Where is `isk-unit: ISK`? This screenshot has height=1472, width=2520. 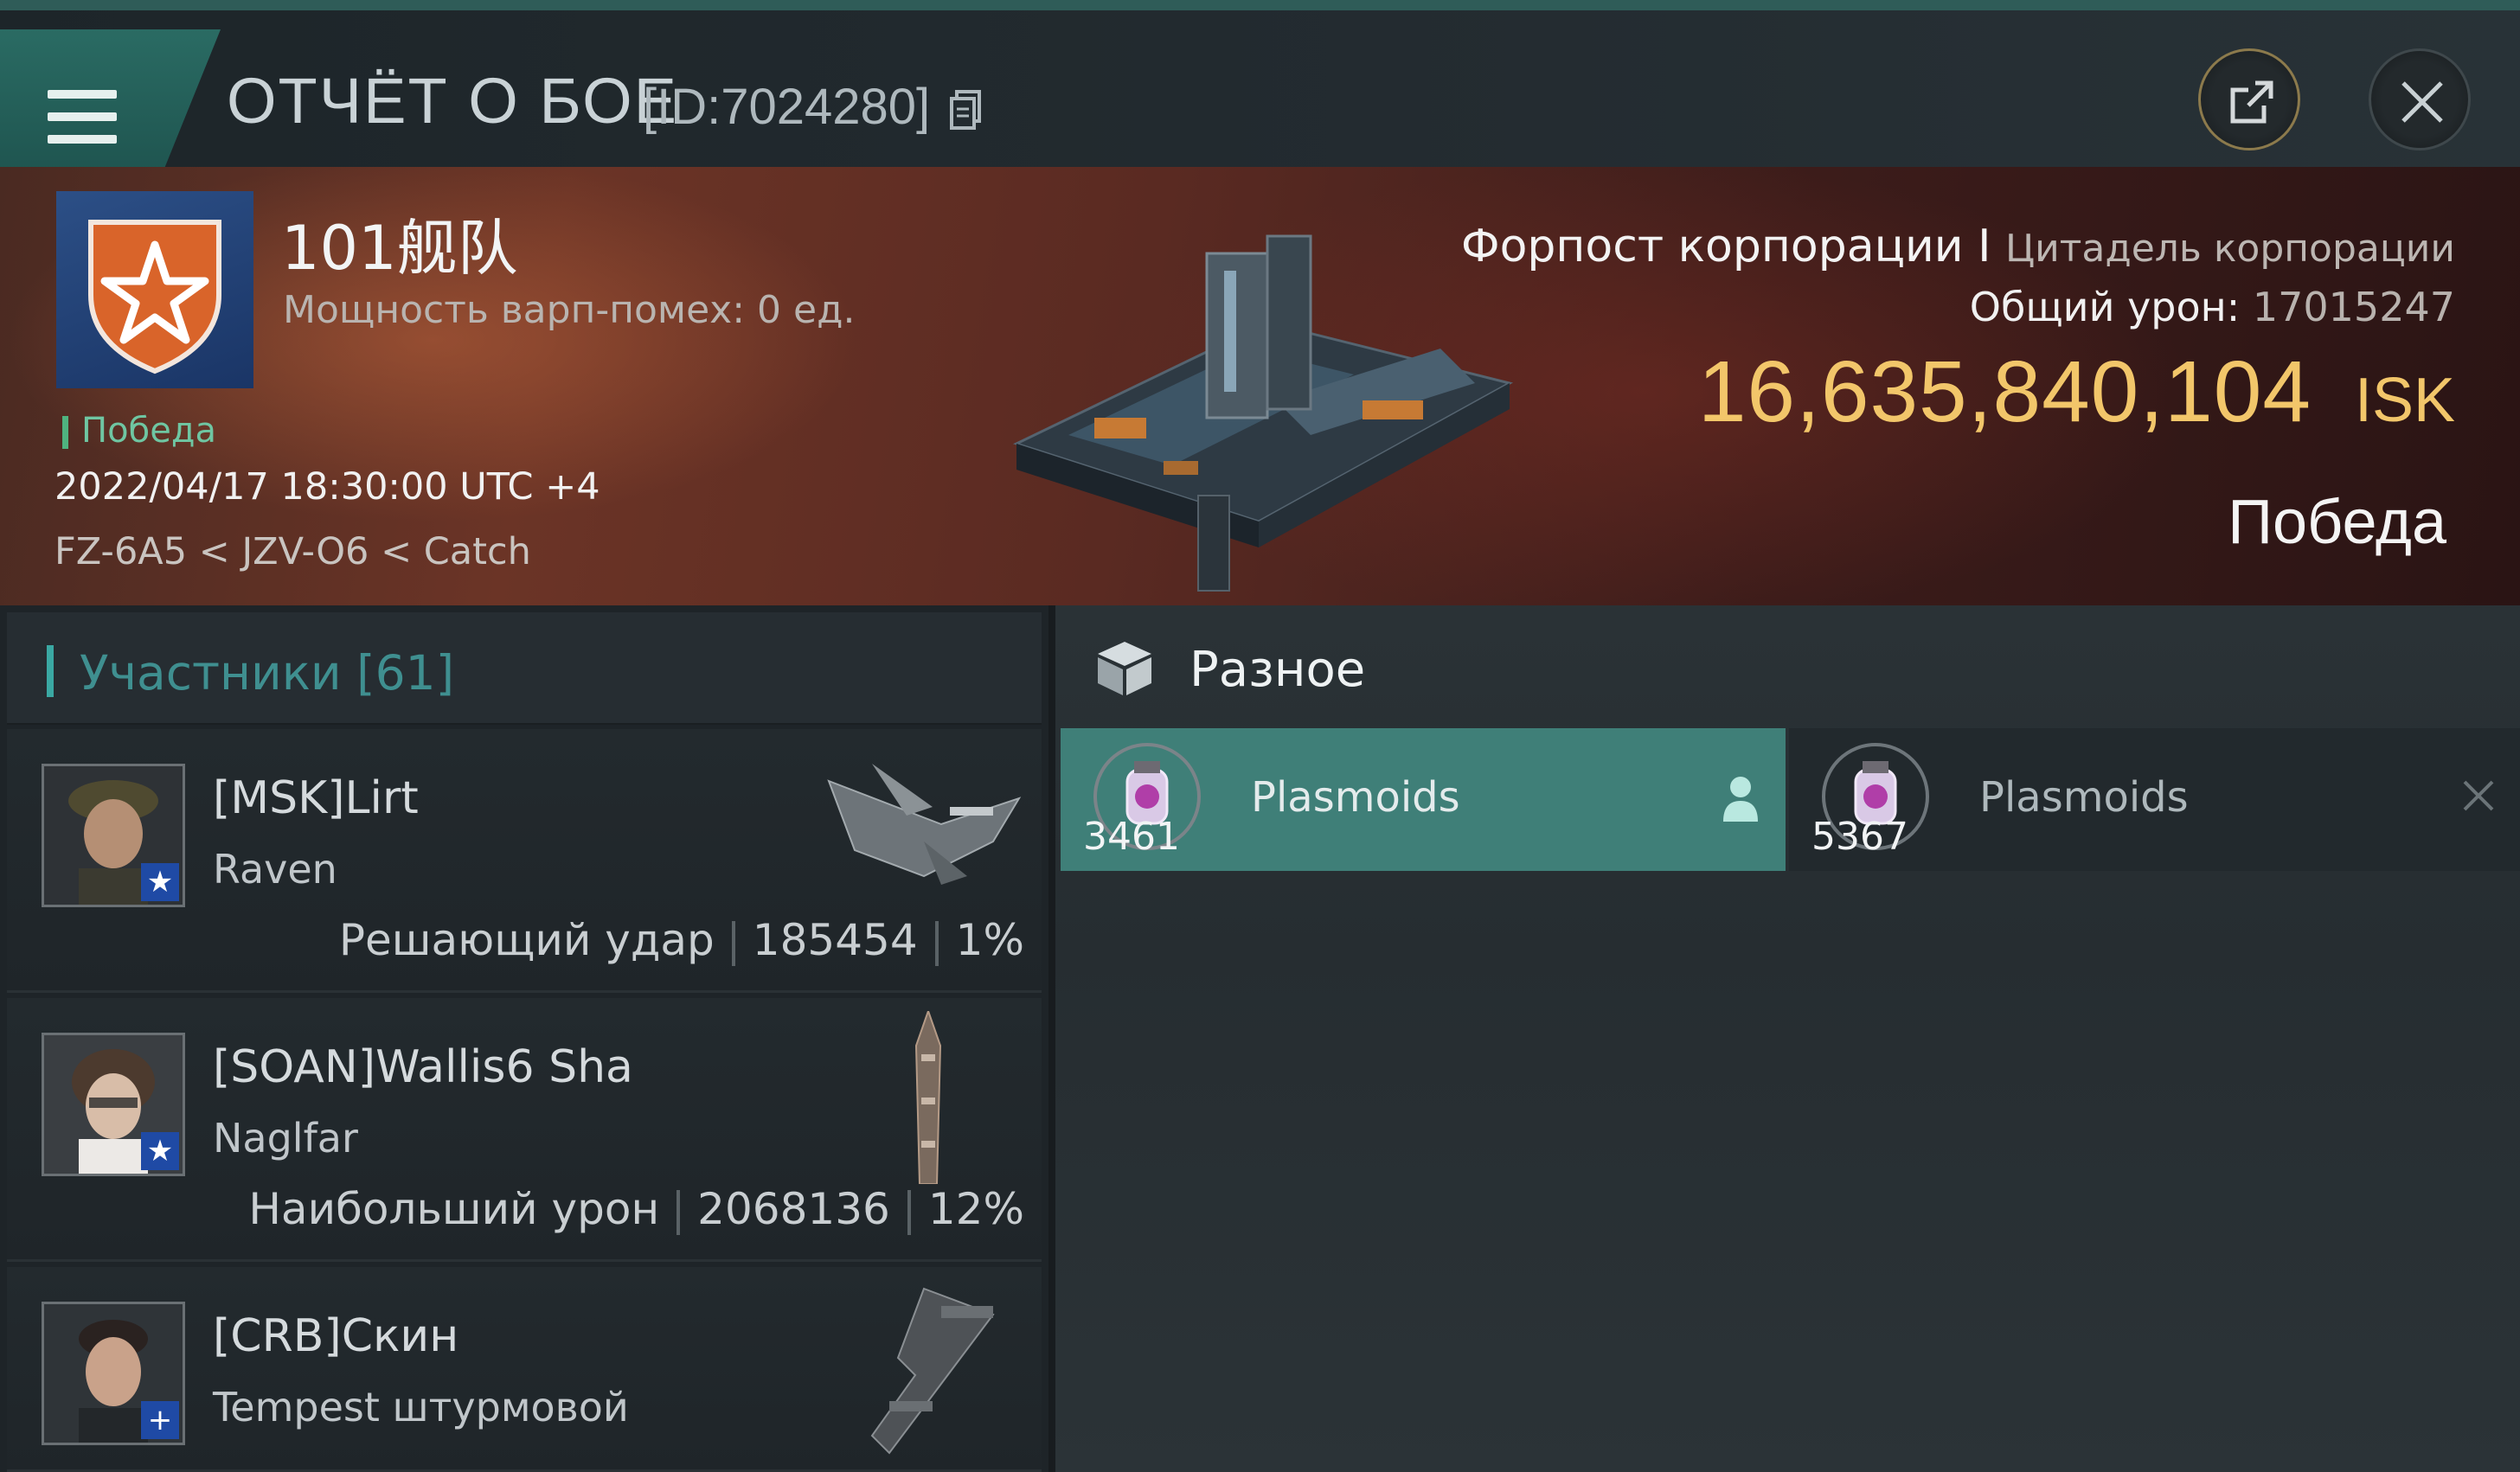
isk-unit: ISK is located at coordinates (2404, 400).